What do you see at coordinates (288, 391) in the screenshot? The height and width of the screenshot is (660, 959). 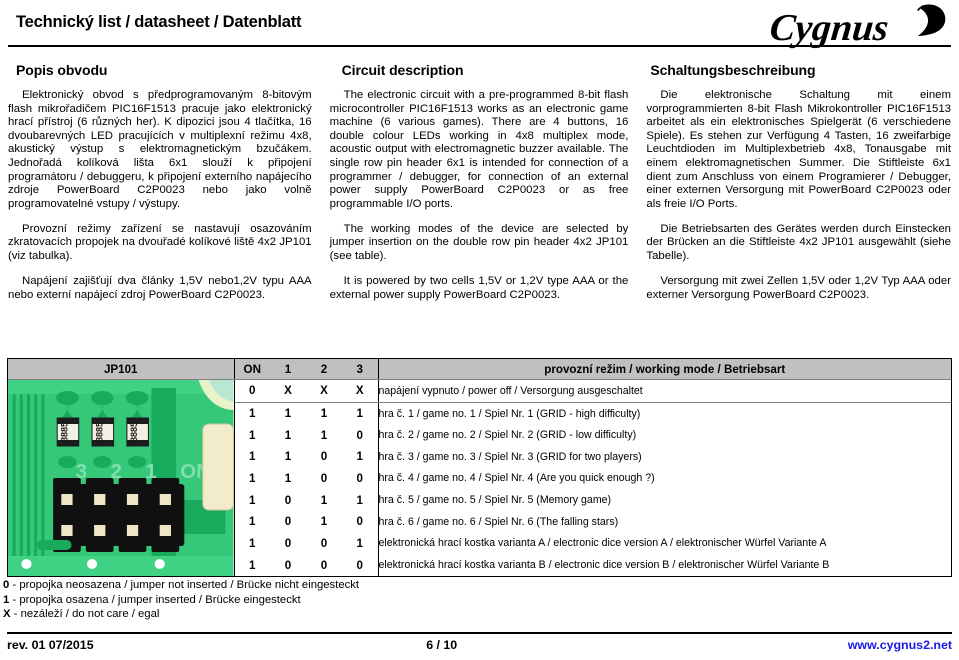 I see `cell-bit1: X` at bounding box center [288, 391].